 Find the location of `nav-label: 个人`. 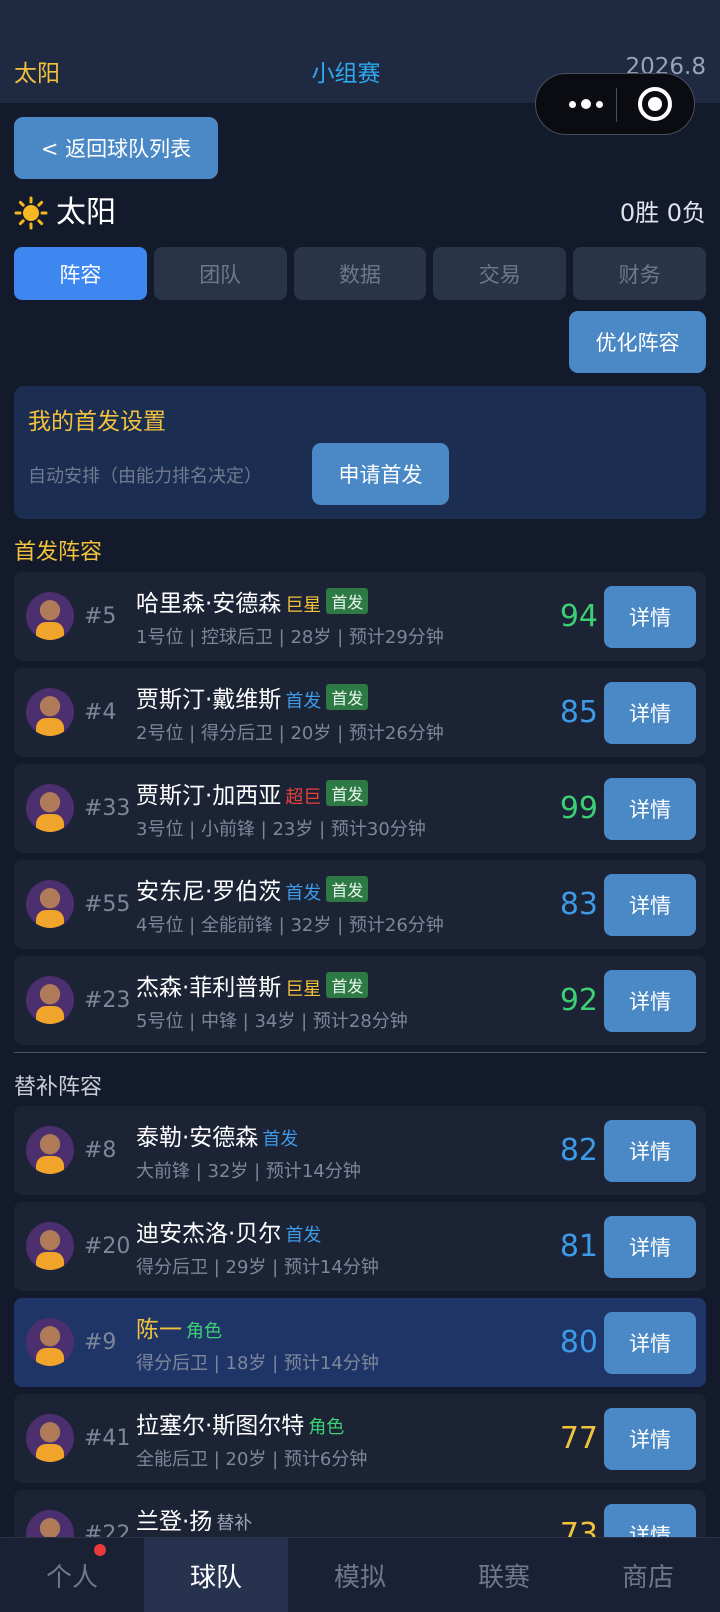

nav-label: 个人 is located at coordinates (71, 1577).